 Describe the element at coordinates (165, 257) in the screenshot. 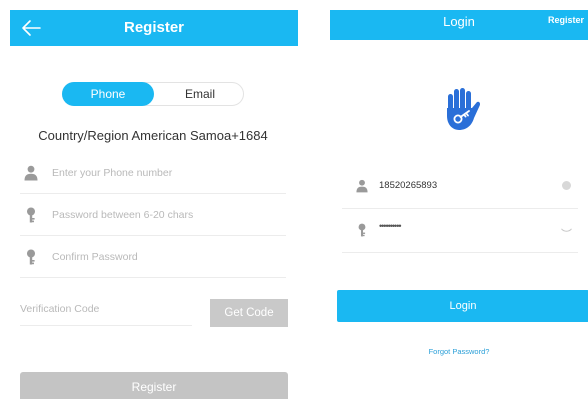

I see `confirm-password-input` at that location.